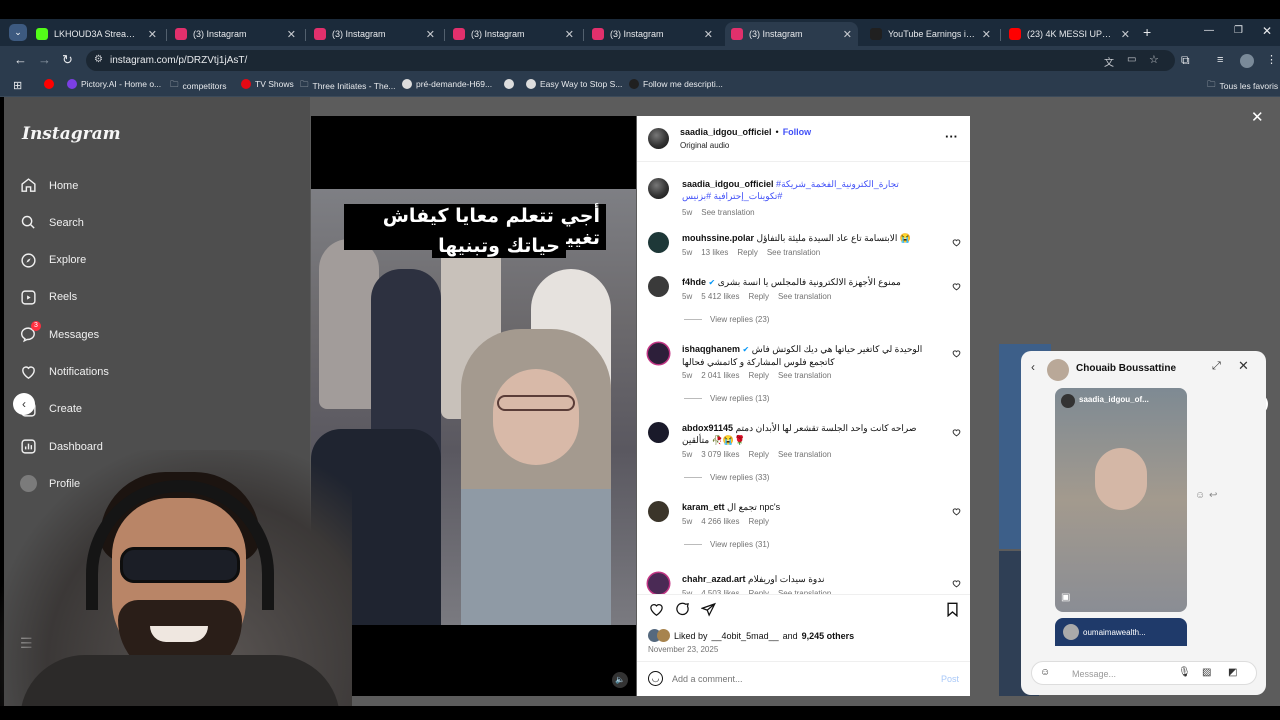 Image resolution: width=1280 pixels, height=720 pixels. What do you see at coordinates (1200, 495) in the screenshot?
I see `react-icon: ☺` at bounding box center [1200, 495].